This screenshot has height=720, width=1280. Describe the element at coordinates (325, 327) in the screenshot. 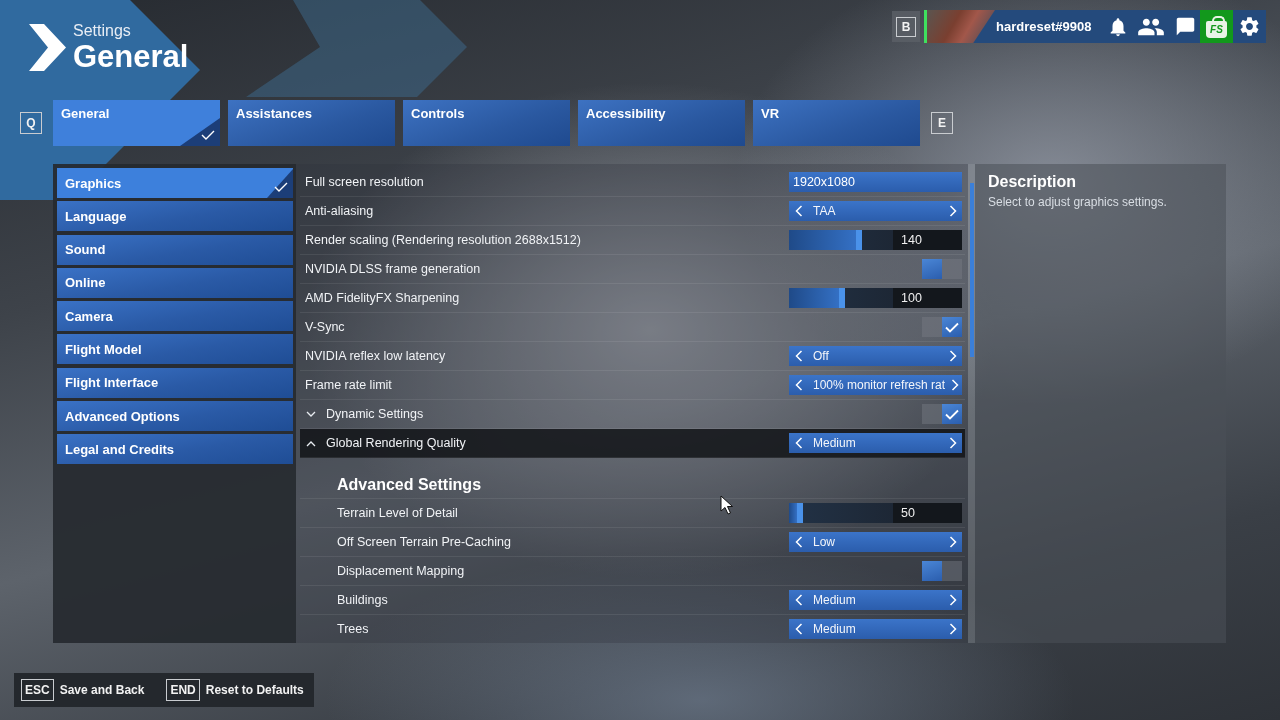

I see `setting-label: V-Sync` at that location.